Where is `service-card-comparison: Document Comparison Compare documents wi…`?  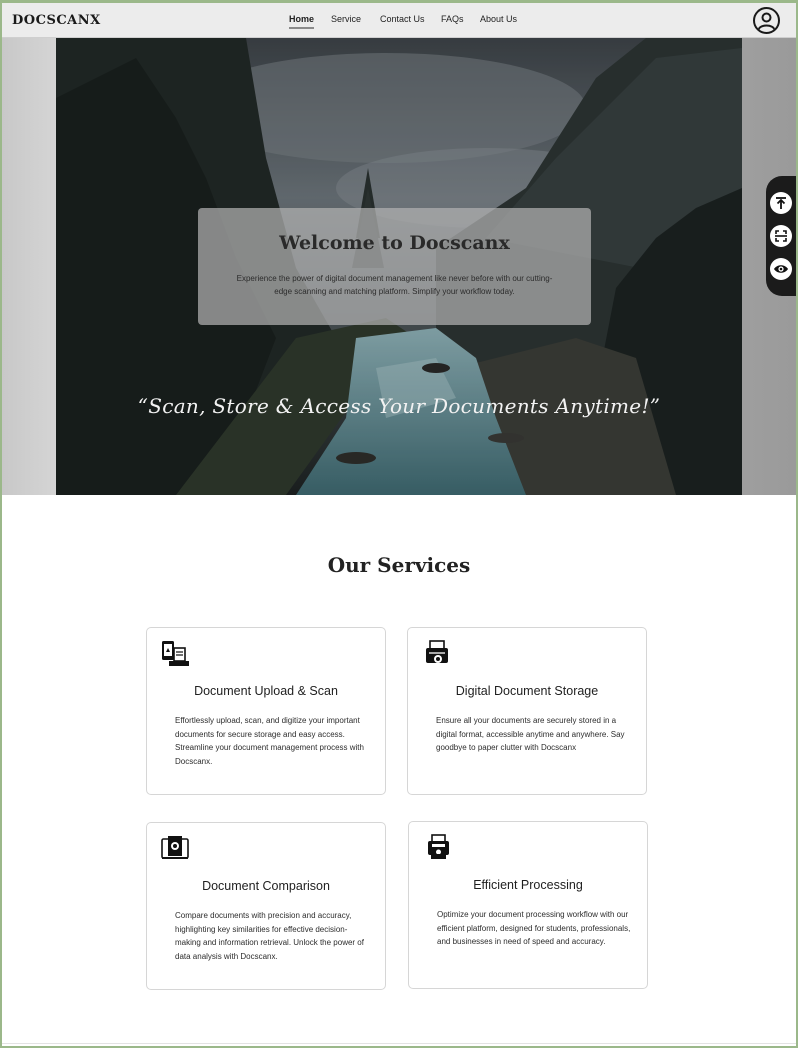
service-card-comparison: Document Comparison Compare documents wi… is located at coordinates (266, 906).